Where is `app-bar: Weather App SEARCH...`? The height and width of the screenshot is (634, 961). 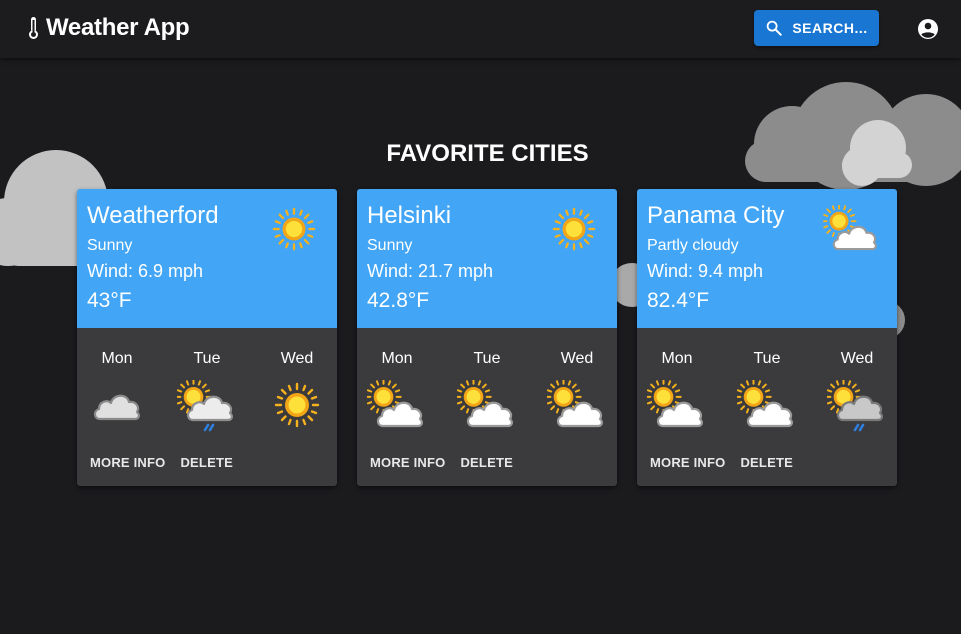
app-bar: Weather App SEARCH... is located at coordinates (480, 29).